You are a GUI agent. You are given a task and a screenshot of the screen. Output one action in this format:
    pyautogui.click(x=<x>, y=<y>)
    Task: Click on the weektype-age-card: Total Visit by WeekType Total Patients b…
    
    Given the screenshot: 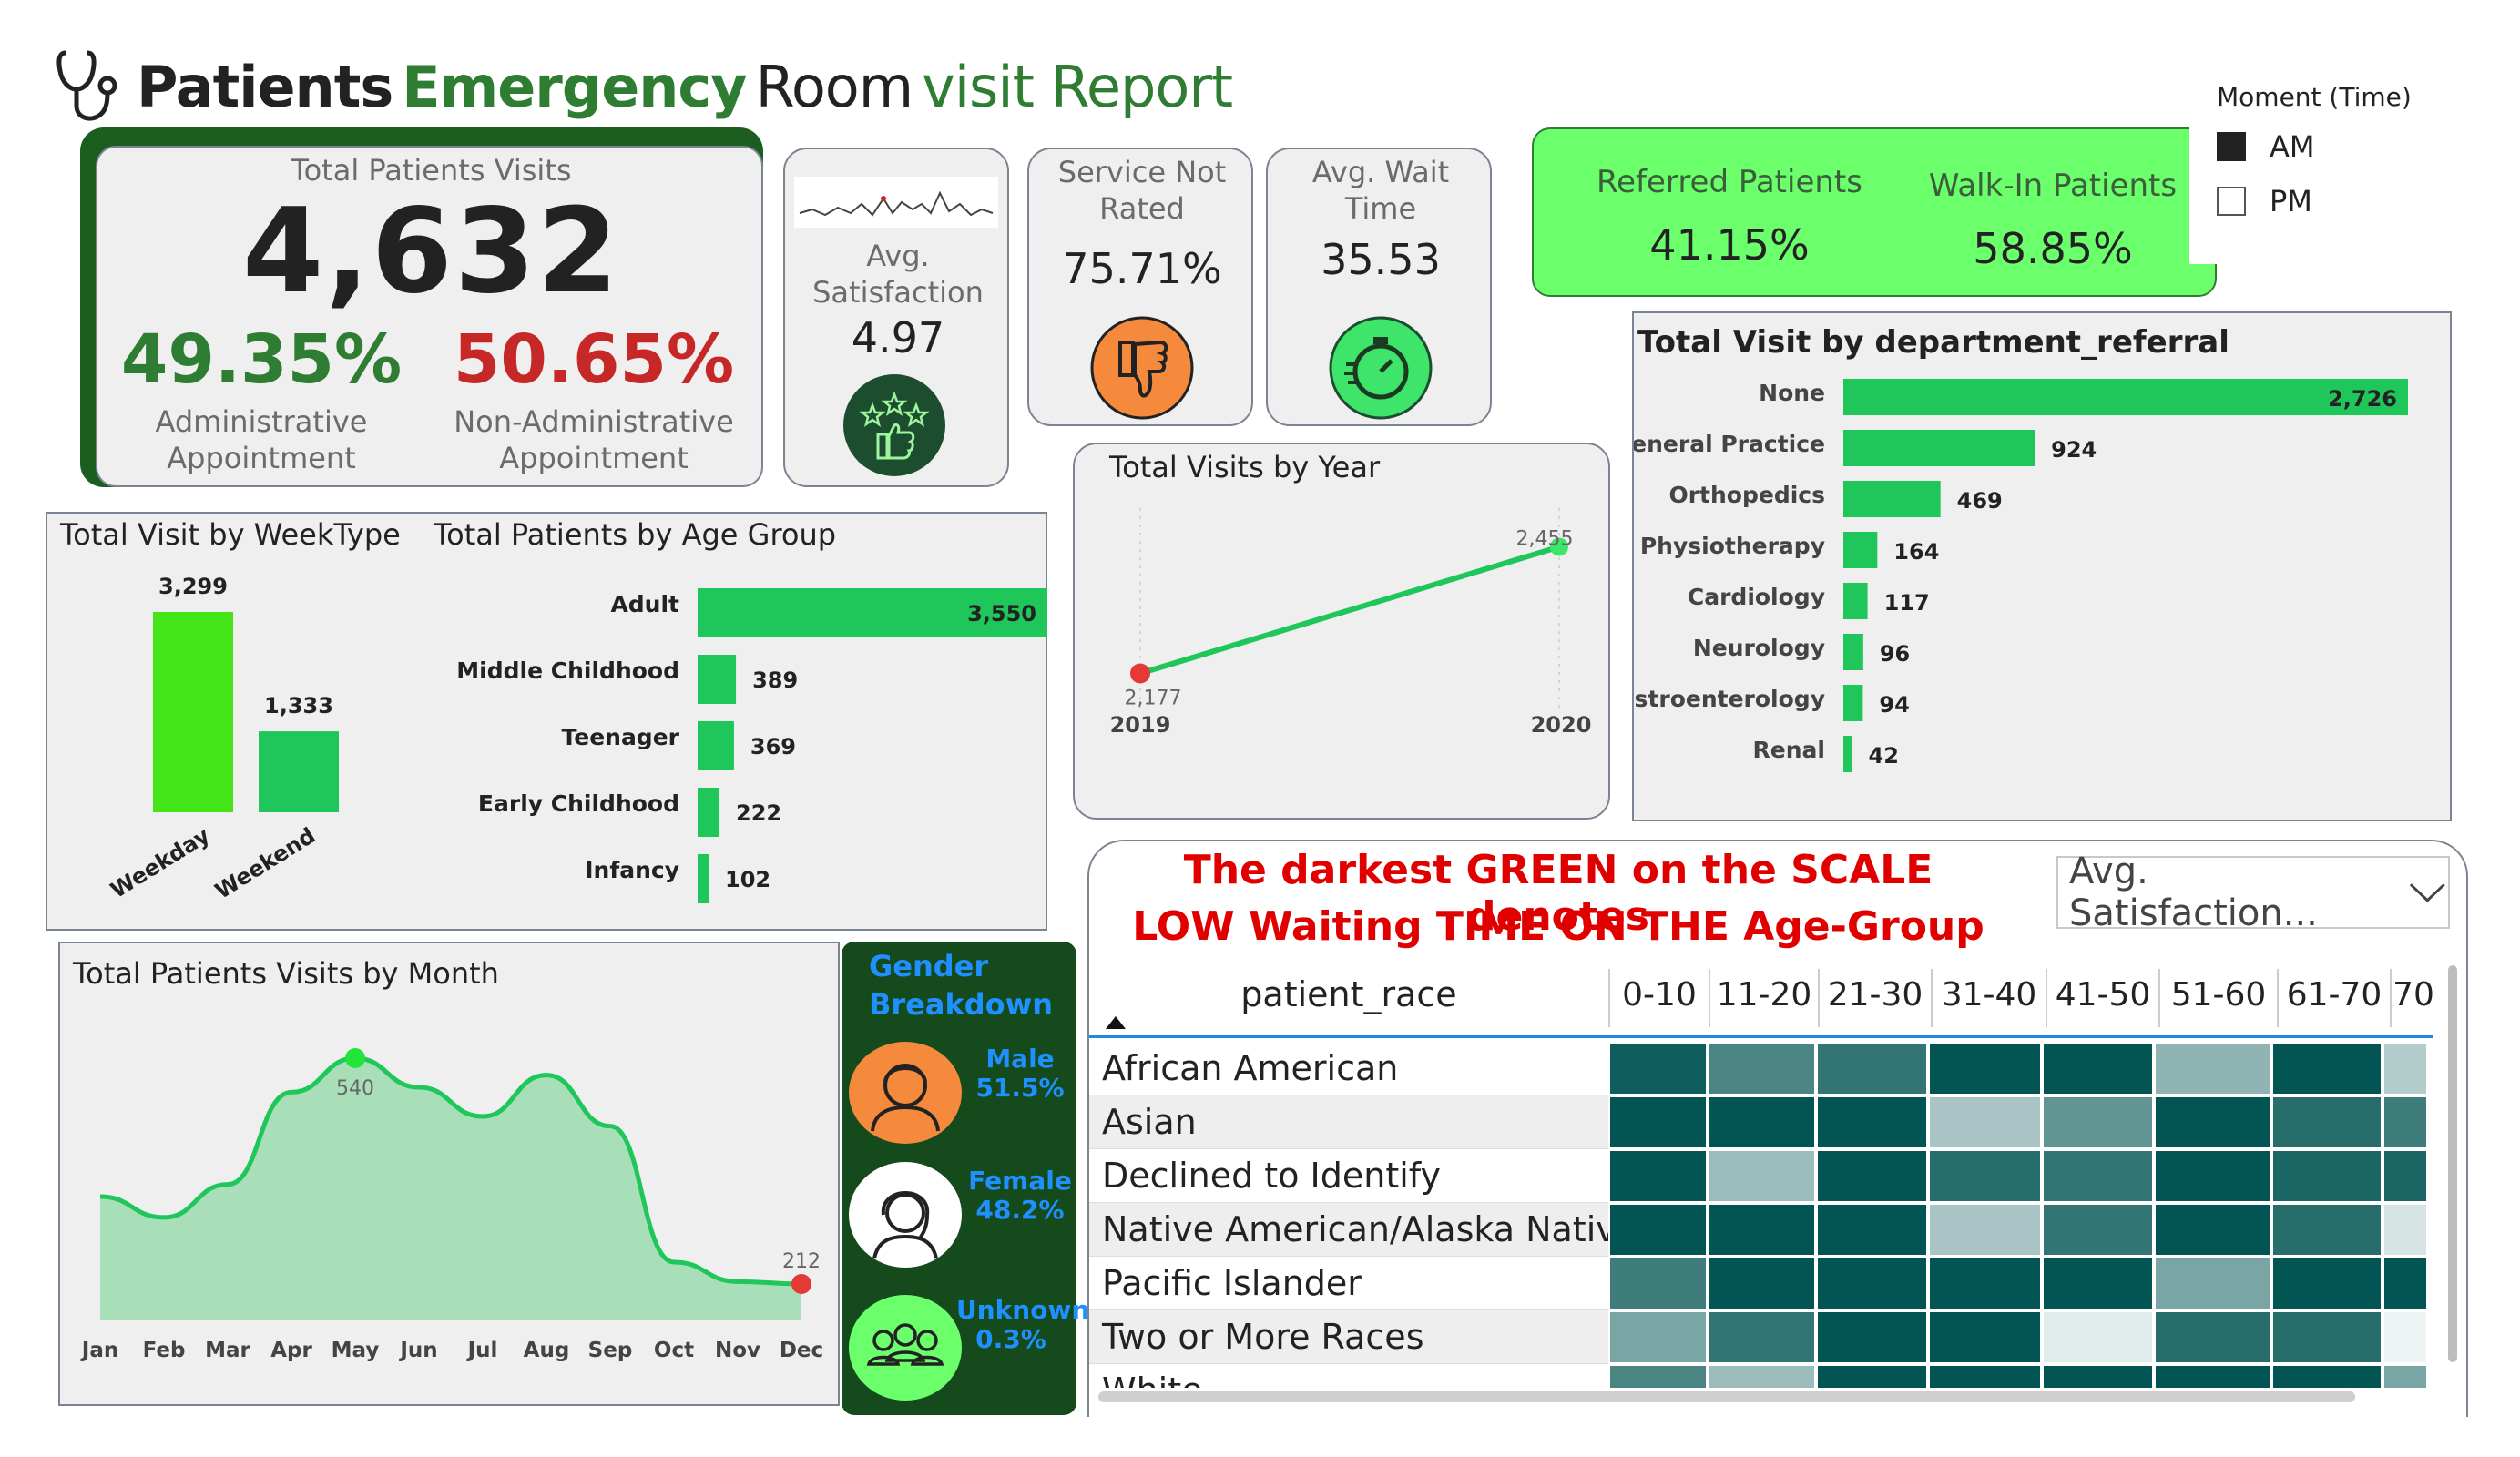 What is the action you would take?
    pyautogui.click(x=546, y=721)
    